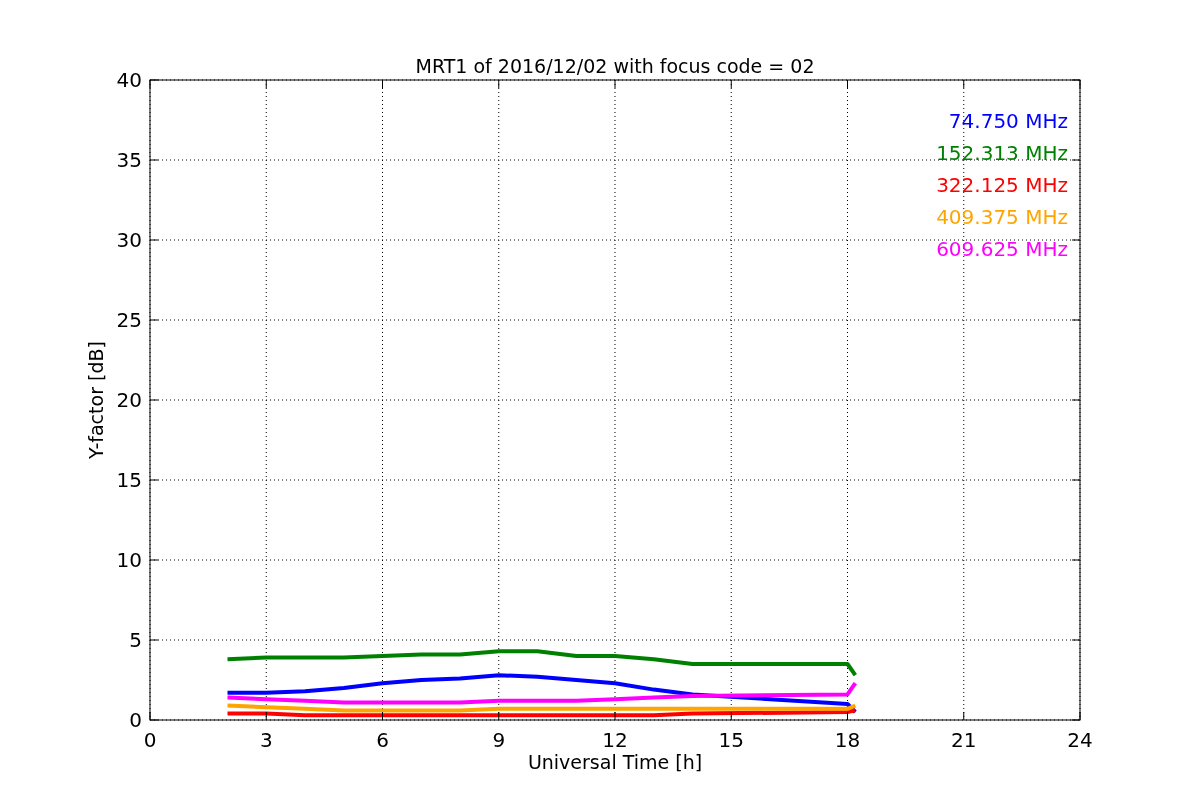 This screenshot has height=800, width=1200. I want to click on y-tick-label: 5, so click(135, 640).